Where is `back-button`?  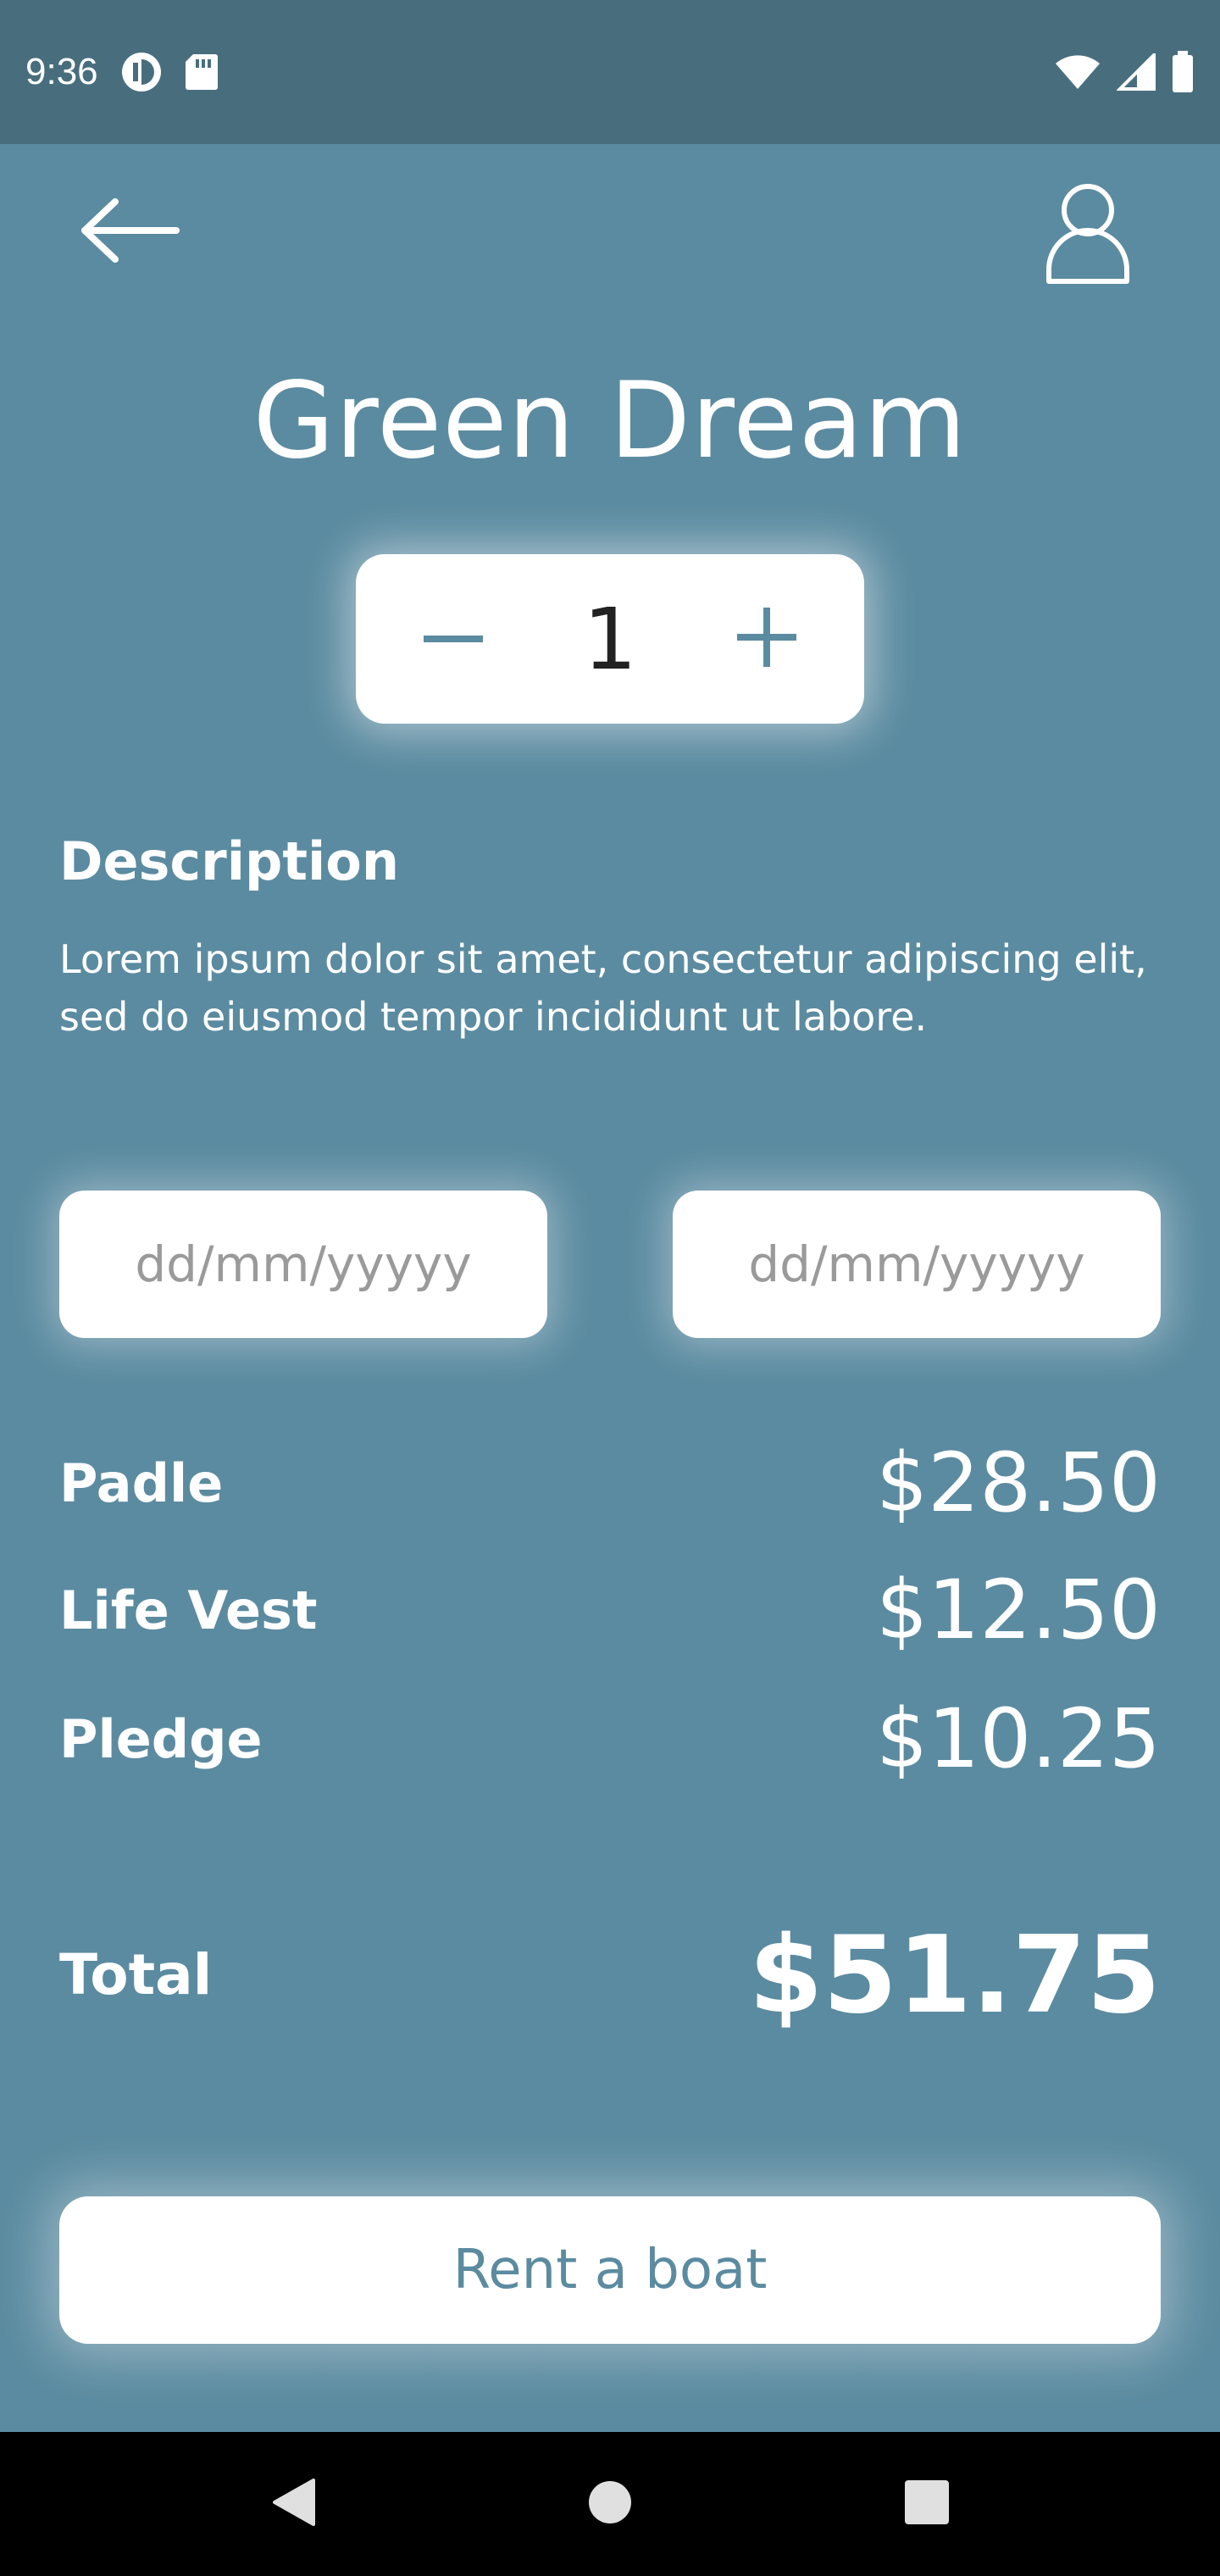
back-button is located at coordinates (130, 230).